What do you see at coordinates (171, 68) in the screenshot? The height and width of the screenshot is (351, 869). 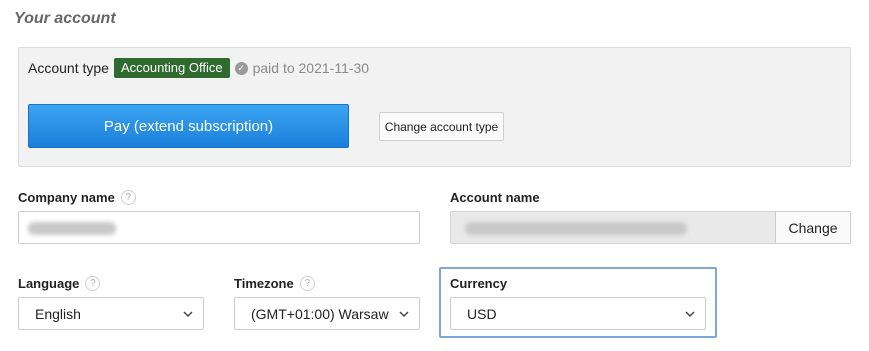 I see `account-type-badge: Accounting Office` at bounding box center [171, 68].